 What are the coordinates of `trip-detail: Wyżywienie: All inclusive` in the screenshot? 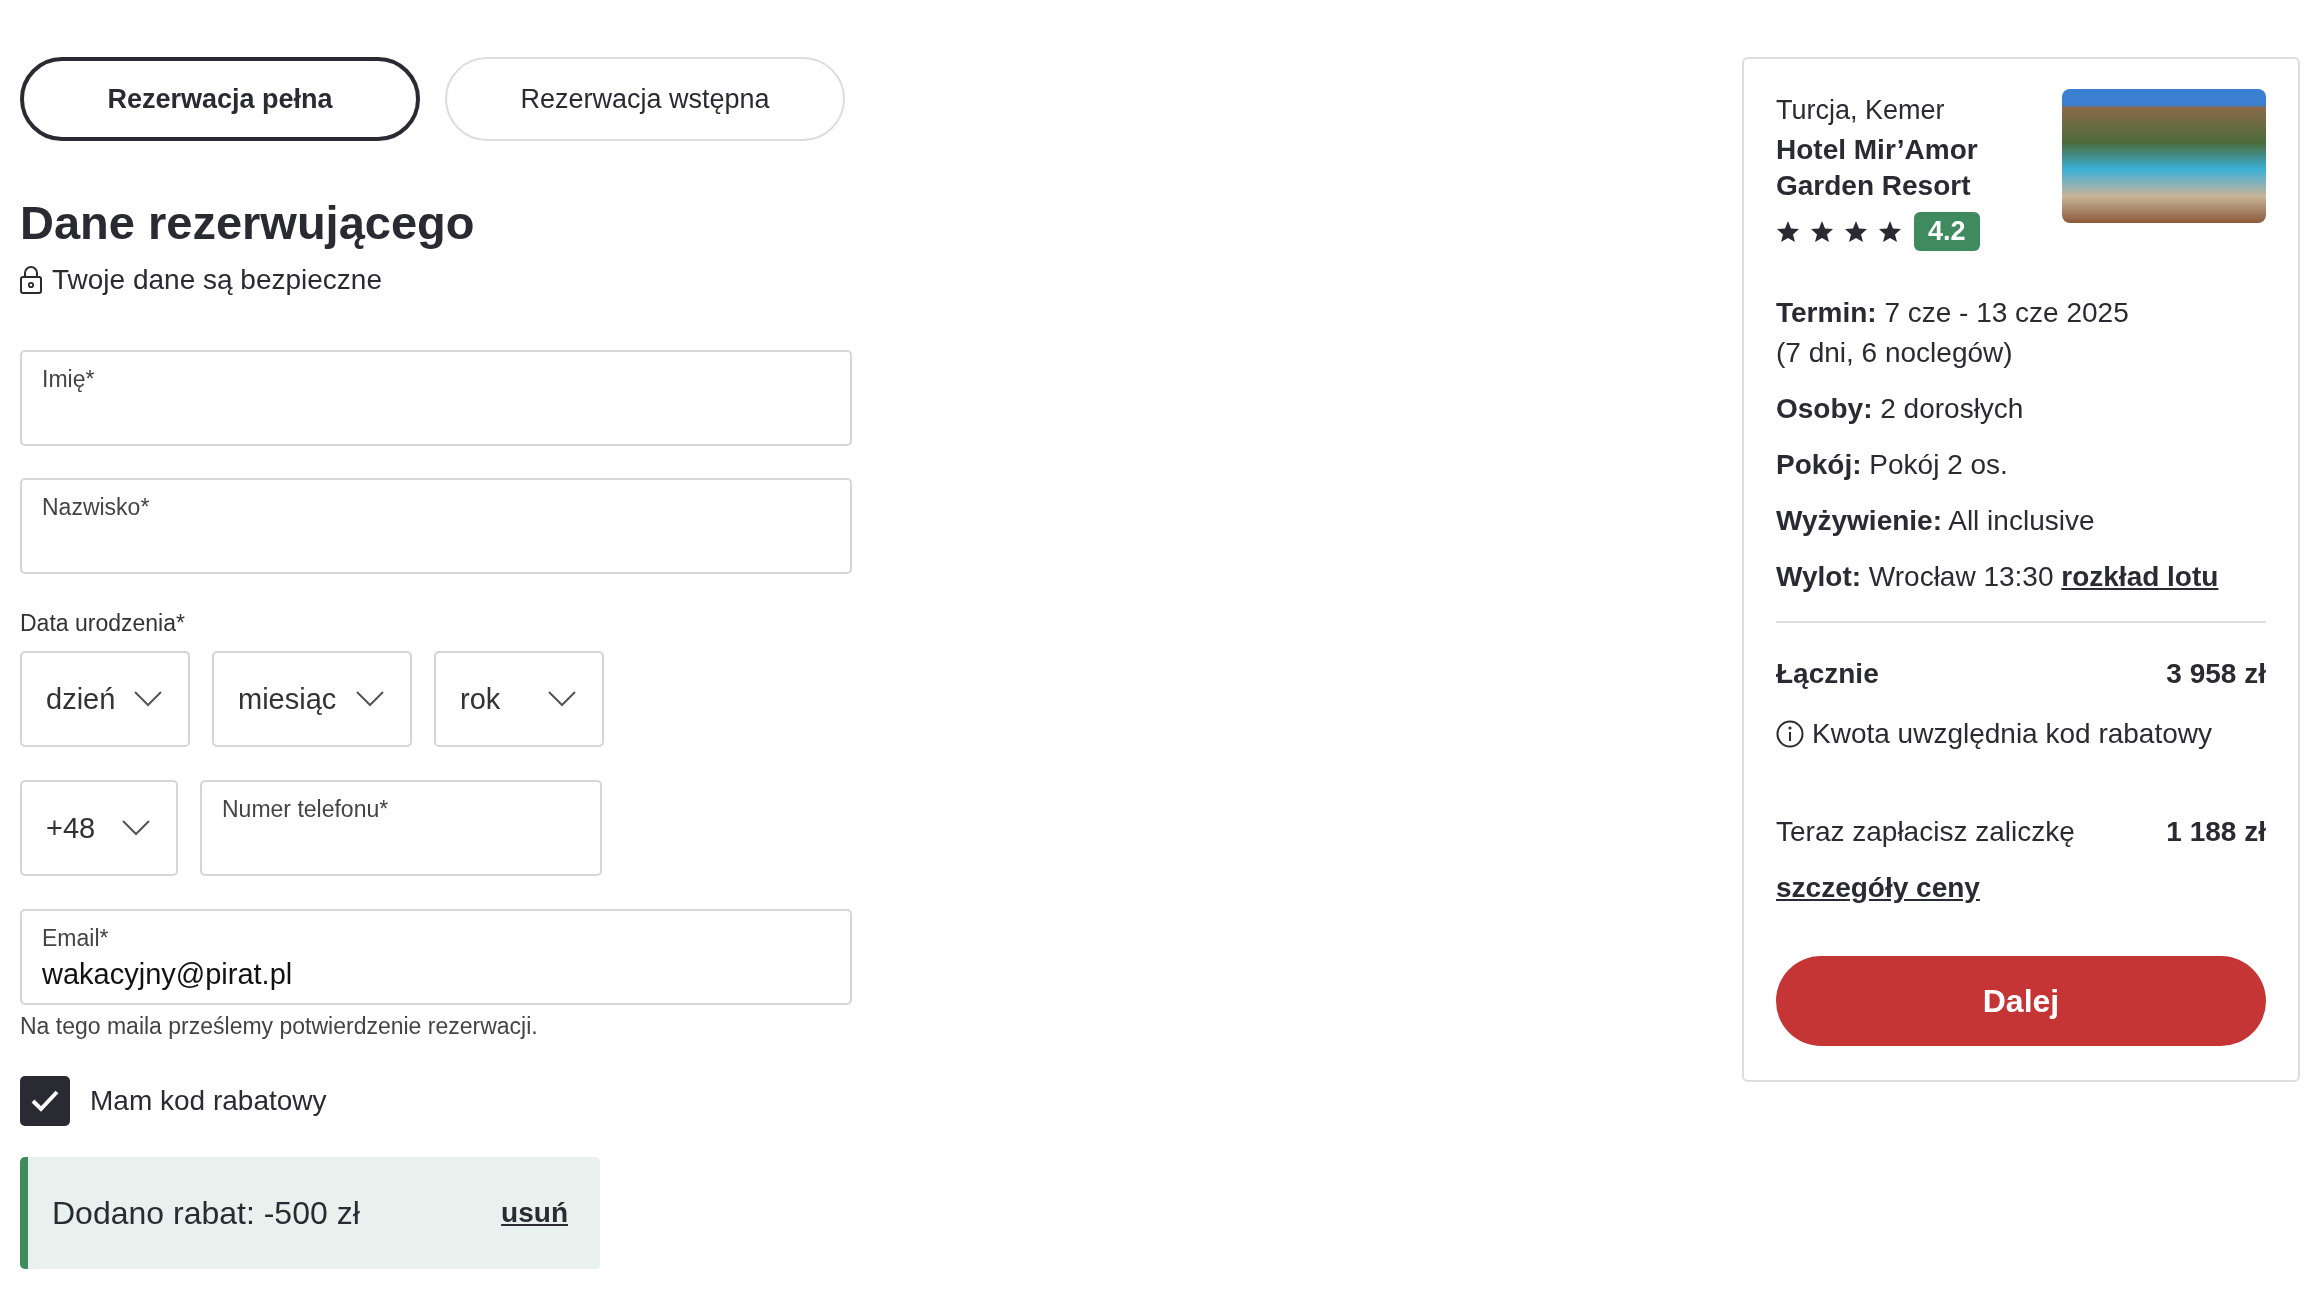 It's located at (1936, 521).